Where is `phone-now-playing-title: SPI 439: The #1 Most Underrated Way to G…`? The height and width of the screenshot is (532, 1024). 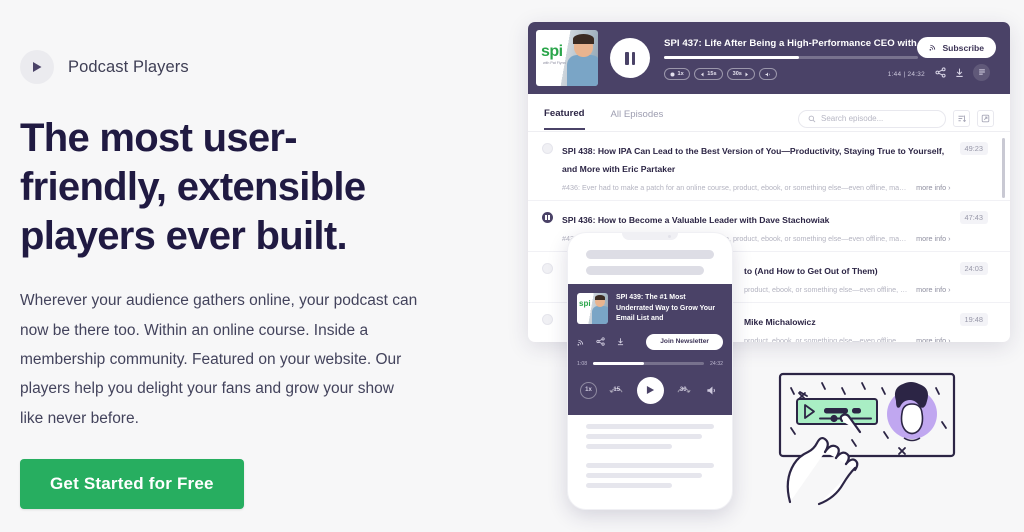 phone-now-playing-title: SPI 439: The #1 Most Underrated Way to G… is located at coordinates (666, 308).